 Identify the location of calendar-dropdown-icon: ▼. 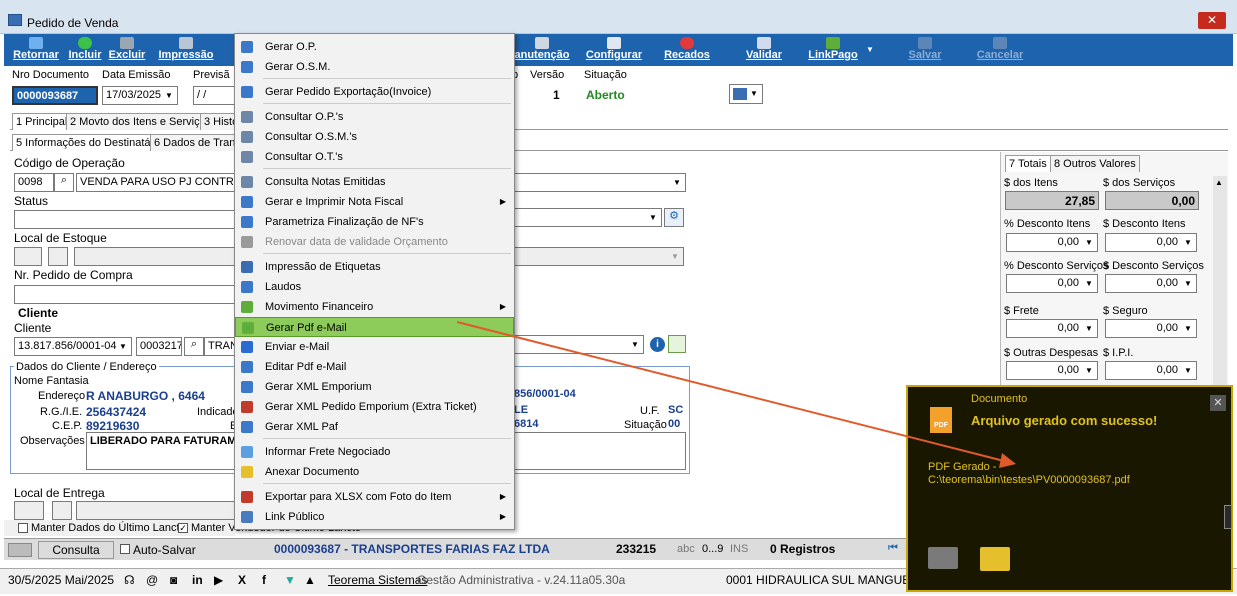
(169, 95).